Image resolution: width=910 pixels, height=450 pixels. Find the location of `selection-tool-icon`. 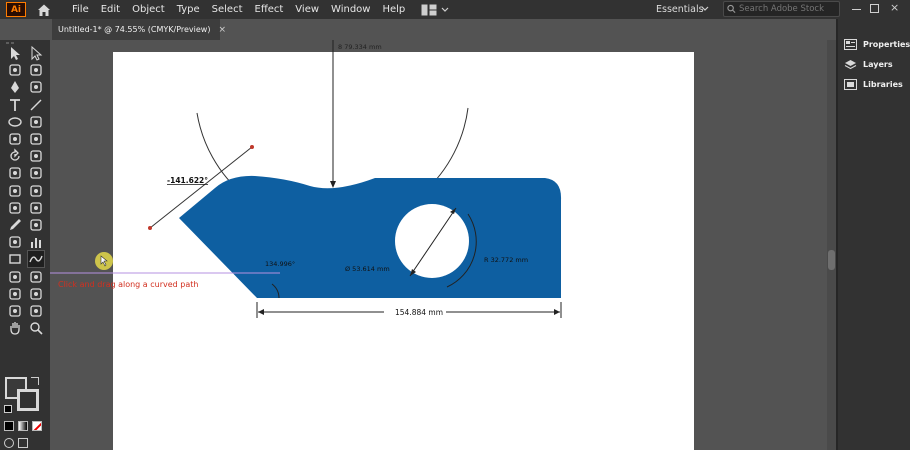

selection-tool-icon is located at coordinates (15, 53).